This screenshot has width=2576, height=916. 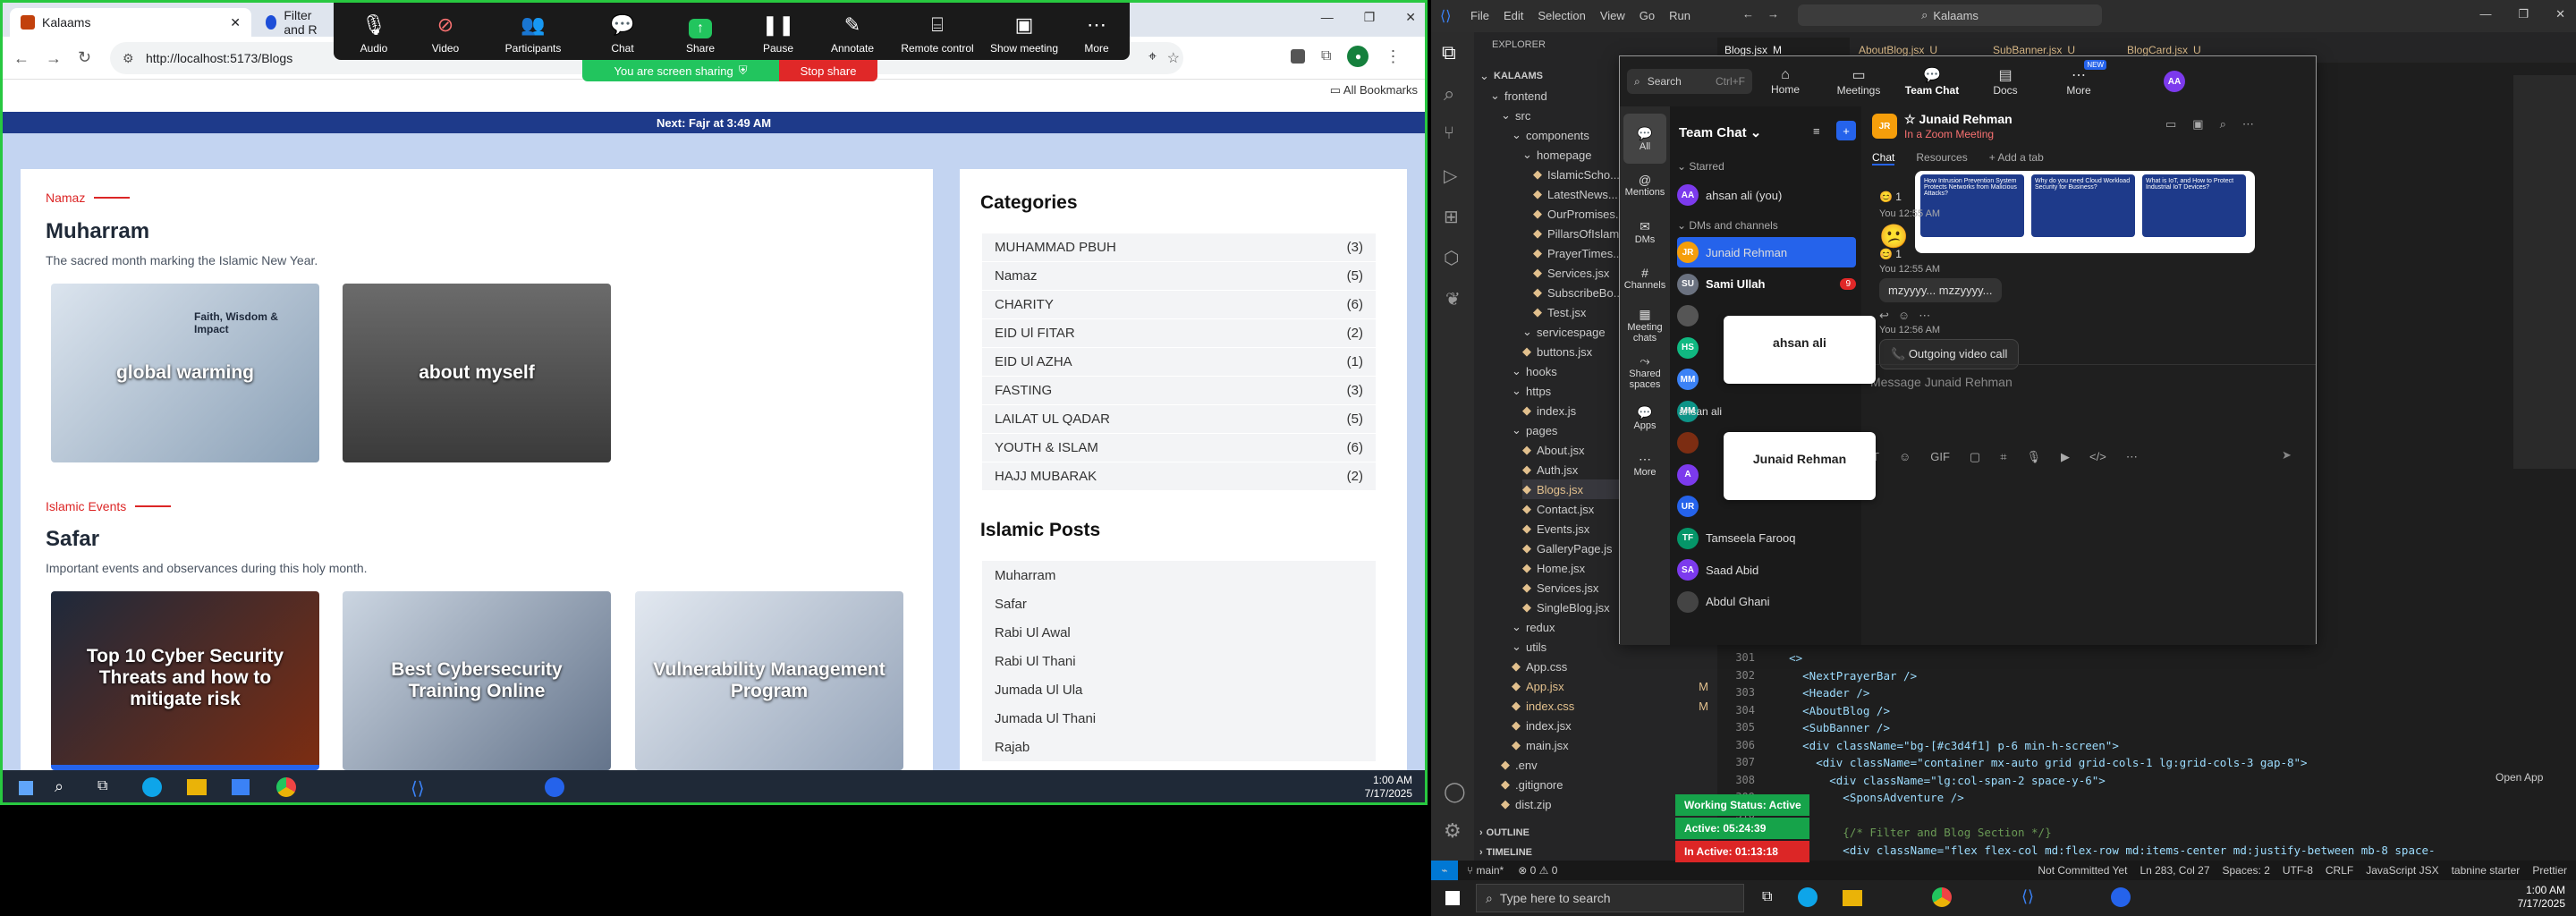 I want to click on left-nav-more: ⋯ More, so click(x=1644, y=464).